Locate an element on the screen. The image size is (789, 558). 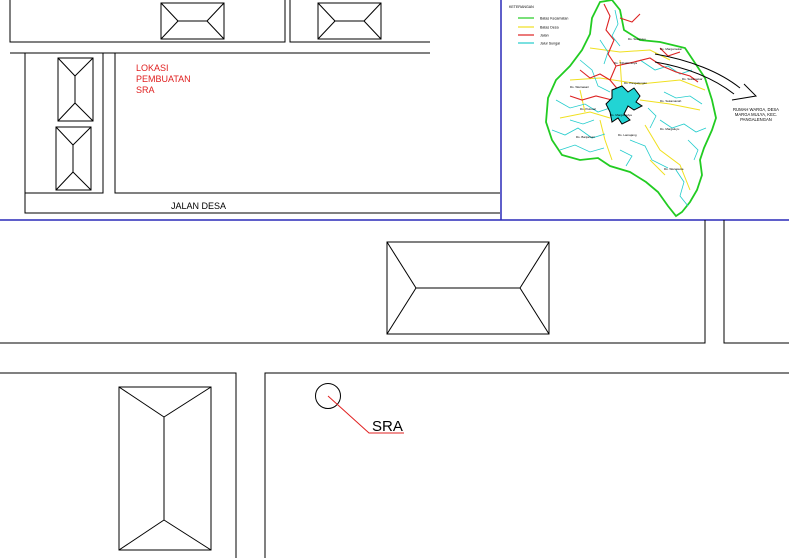
village-label: Ds. Margamulya is located at coordinates (621, 115).